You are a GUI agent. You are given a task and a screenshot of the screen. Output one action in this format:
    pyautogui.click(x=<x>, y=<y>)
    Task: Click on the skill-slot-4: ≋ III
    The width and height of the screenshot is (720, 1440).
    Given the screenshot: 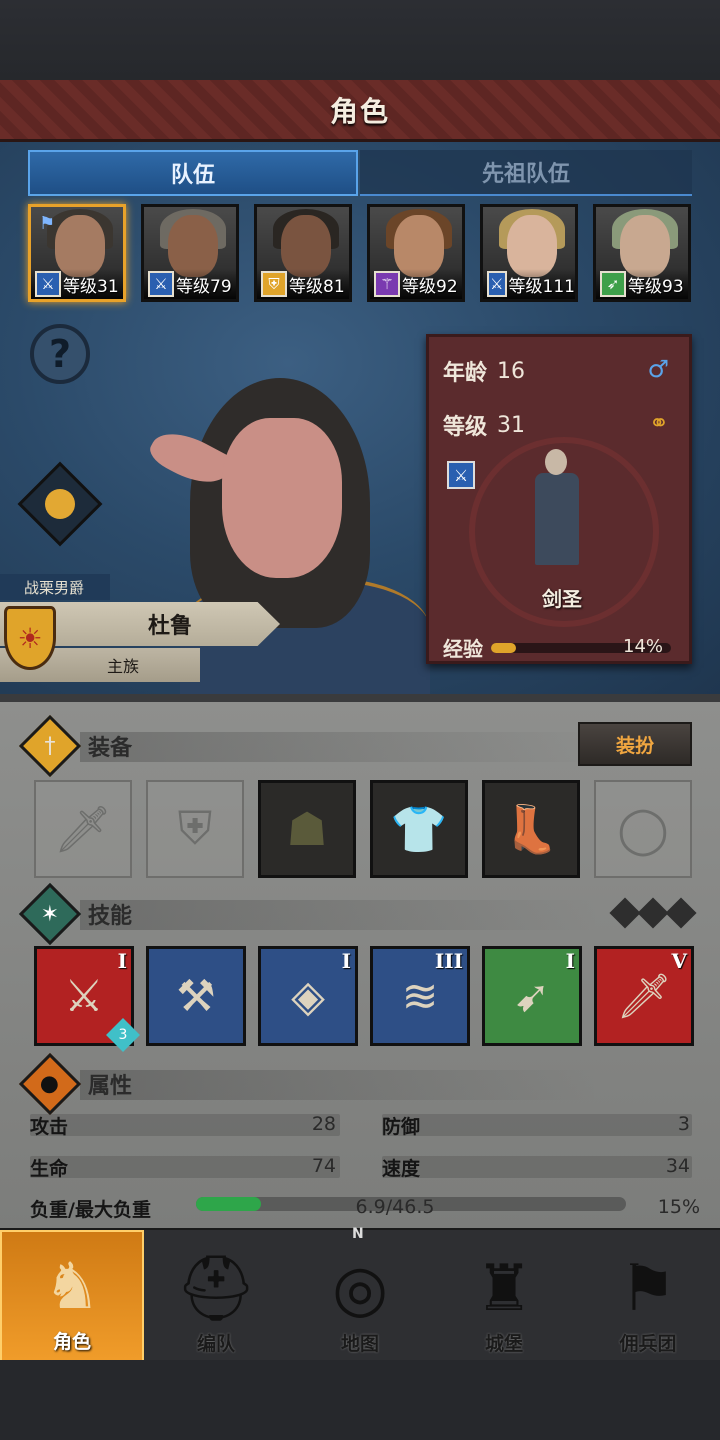 What is the action you would take?
    pyautogui.click(x=420, y=996)
    